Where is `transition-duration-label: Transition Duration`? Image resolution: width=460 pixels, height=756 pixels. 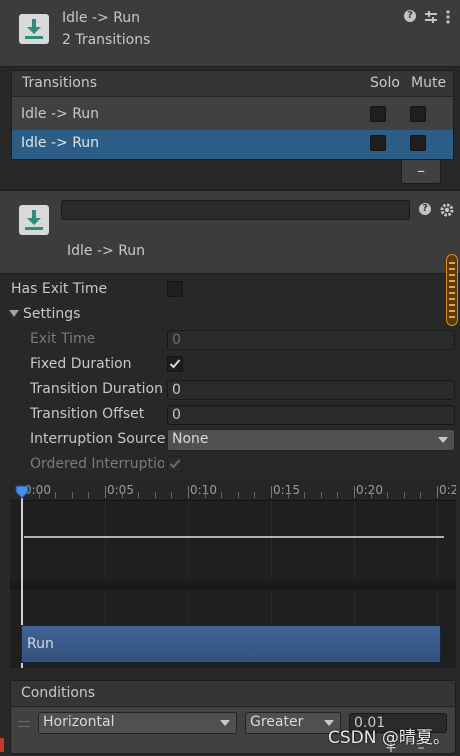
transition-duration-label: Transition Duration is located at coordinates (96, 389).